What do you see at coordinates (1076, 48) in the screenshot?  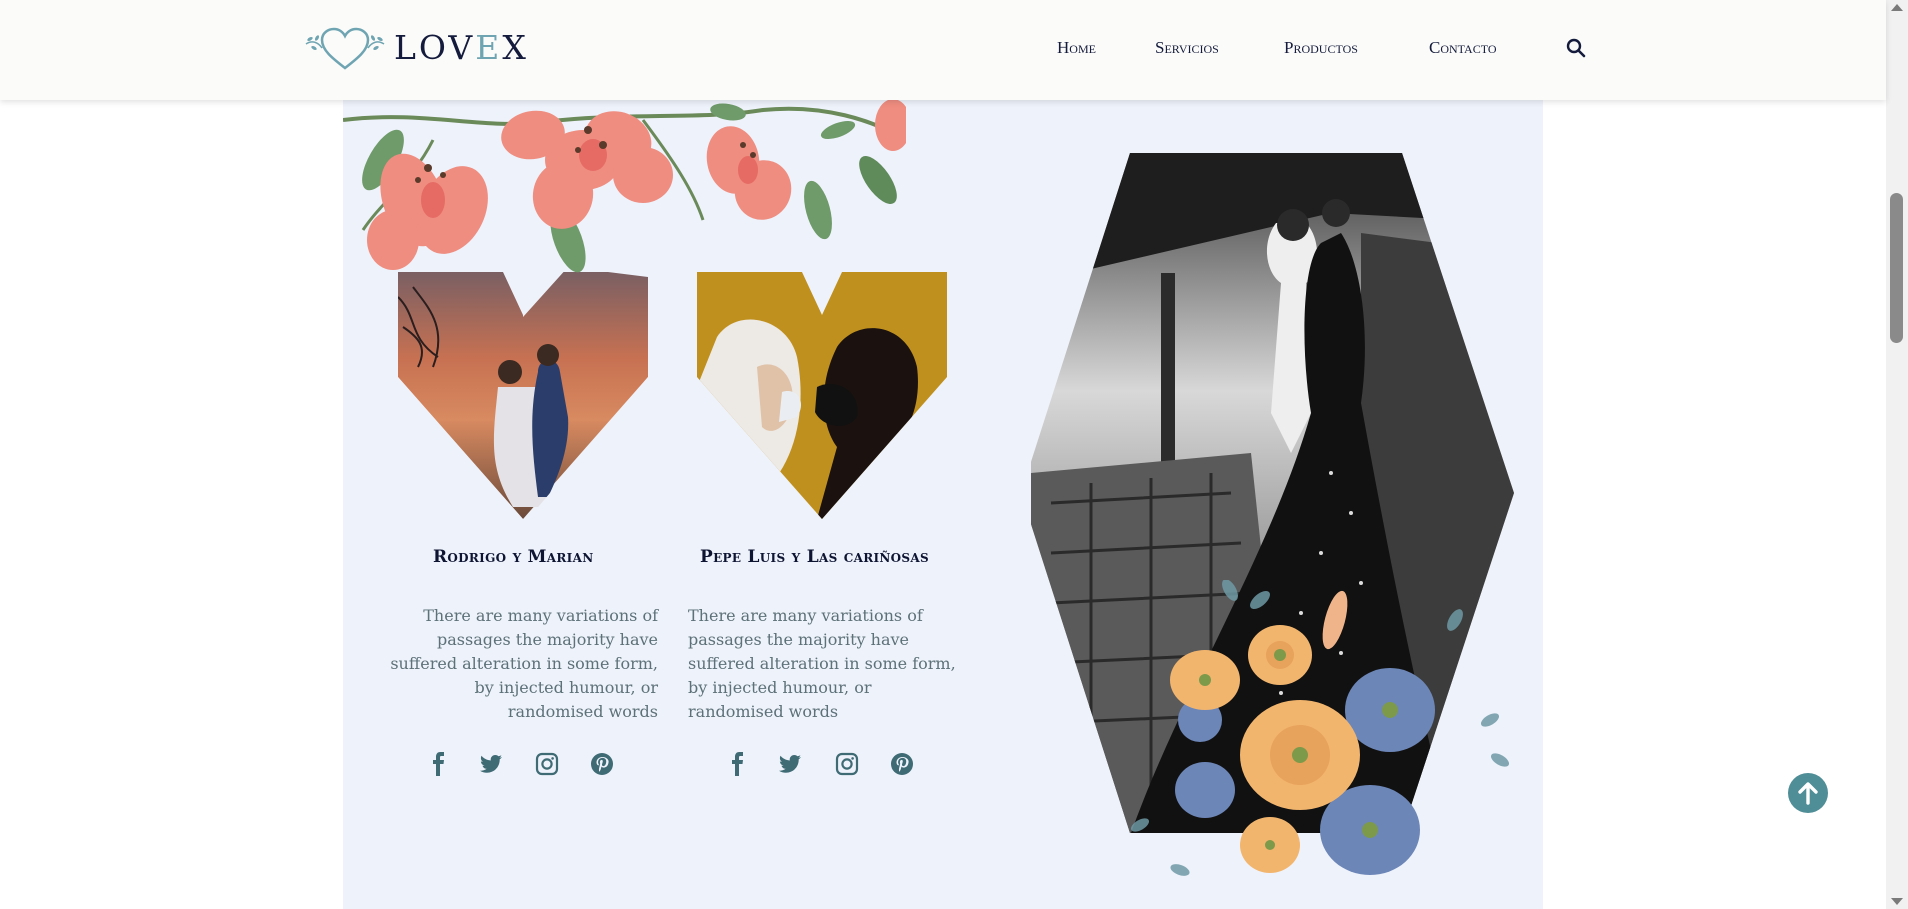 I see `nav-home: Home` at bounding box center [1076, 48].